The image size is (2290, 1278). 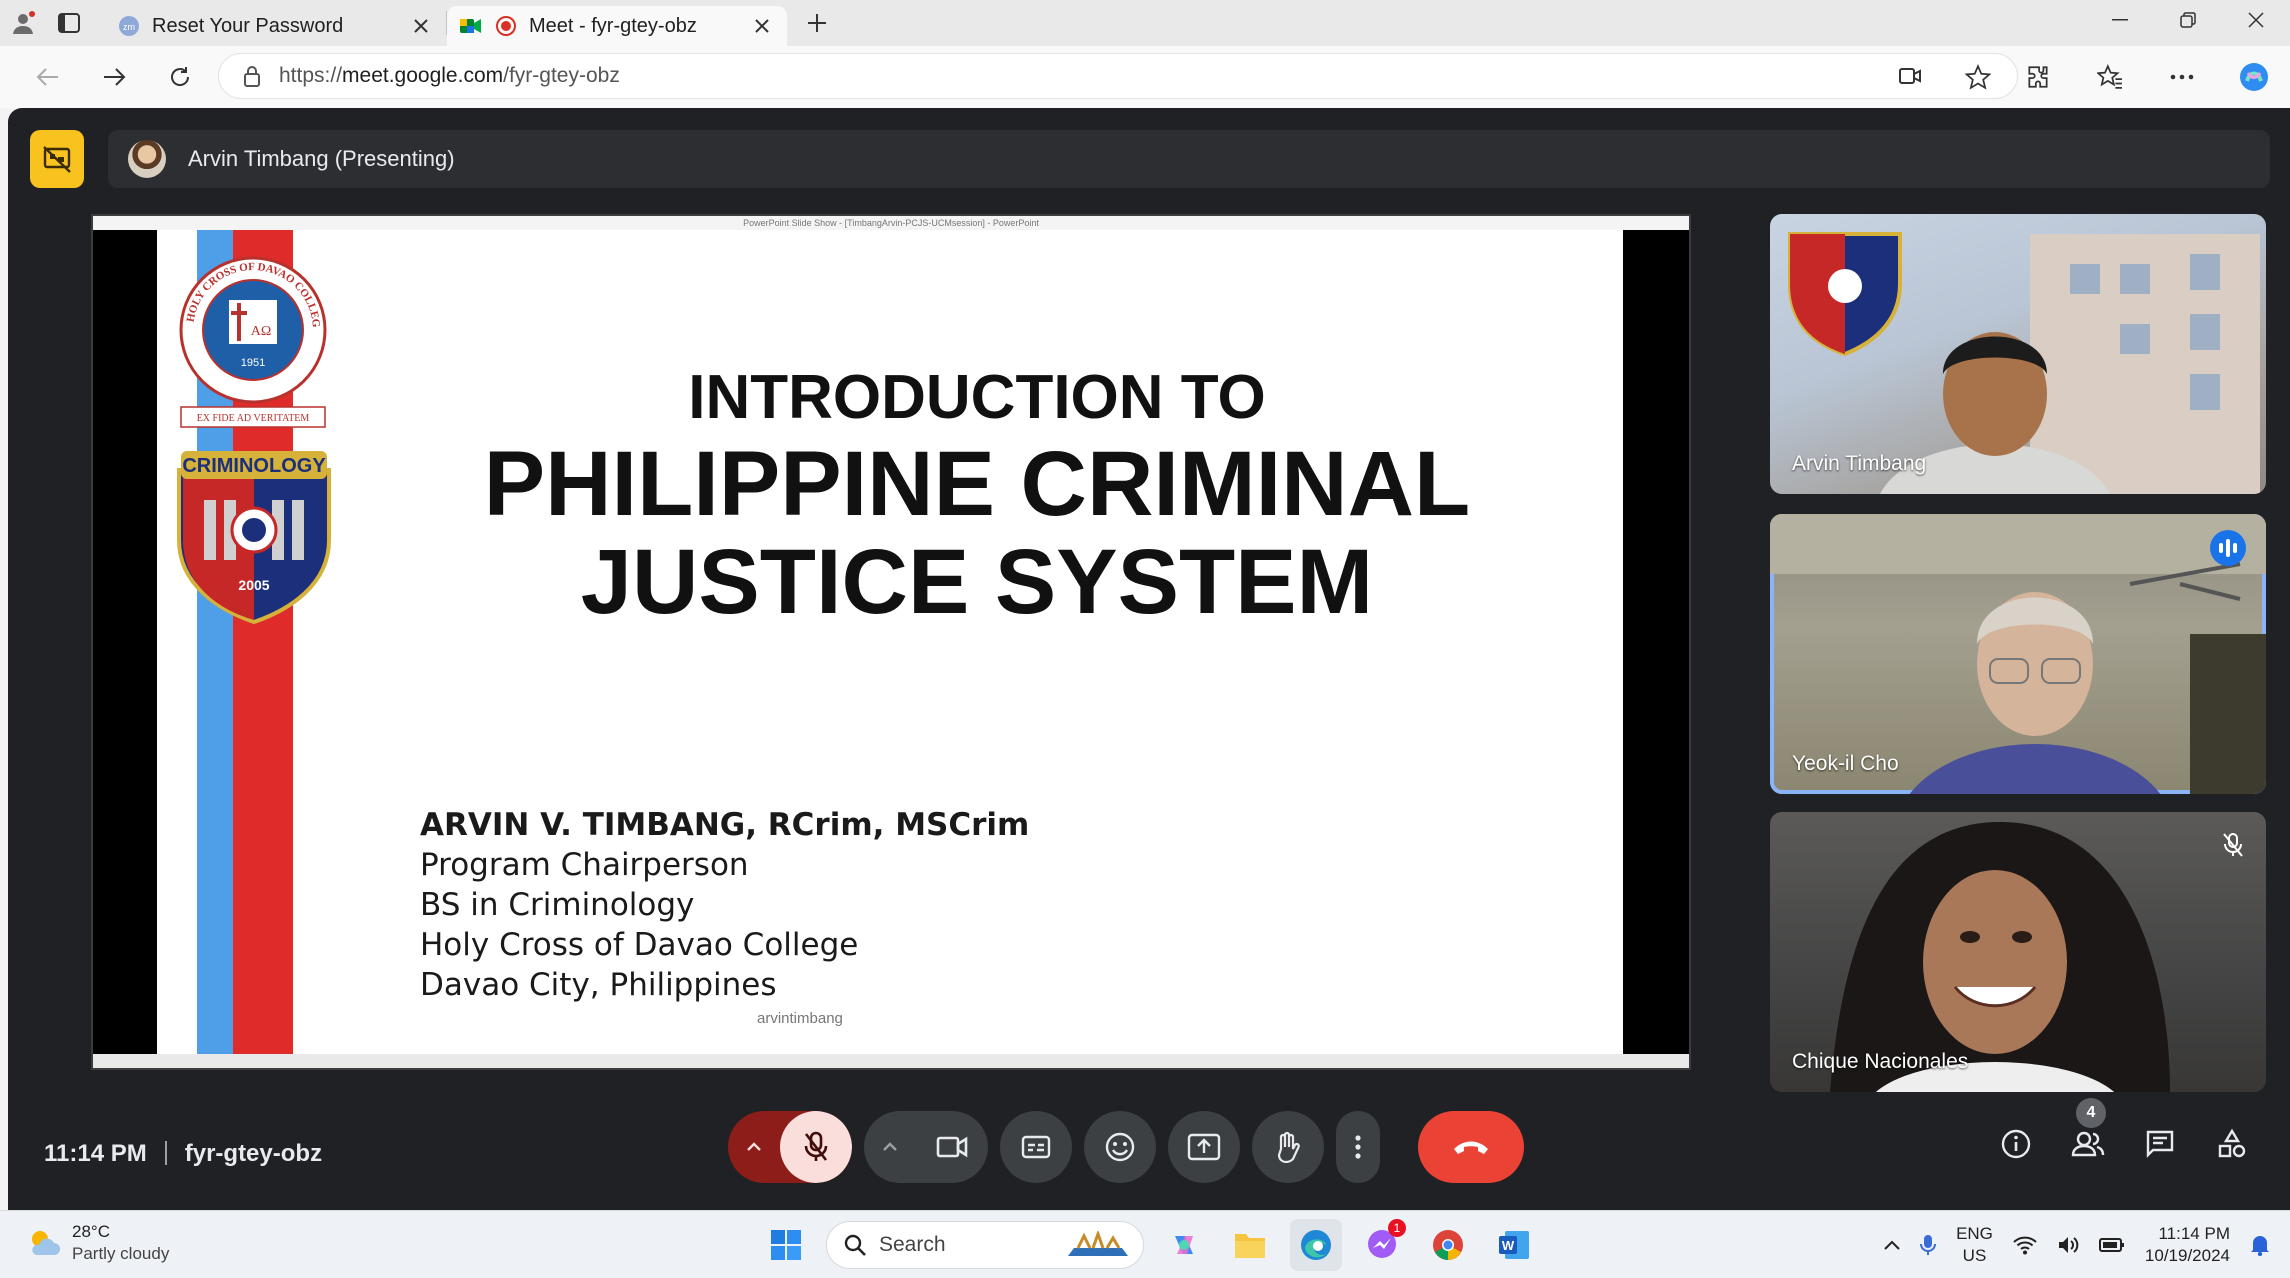 What do you see at coordinates (2068, 1245) in the screenshot?
I see `volume-icon` at bounding box center [2068, 1245].